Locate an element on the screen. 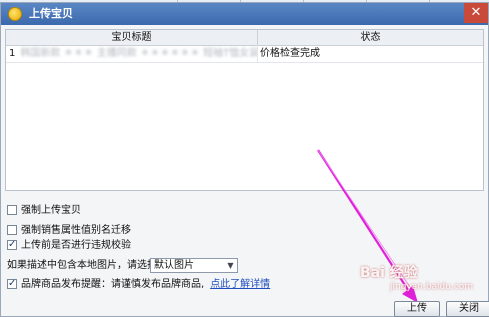  baidu-watermark: Bai 经验 jingyan.baidu.com is located at coordinates (422, 282).